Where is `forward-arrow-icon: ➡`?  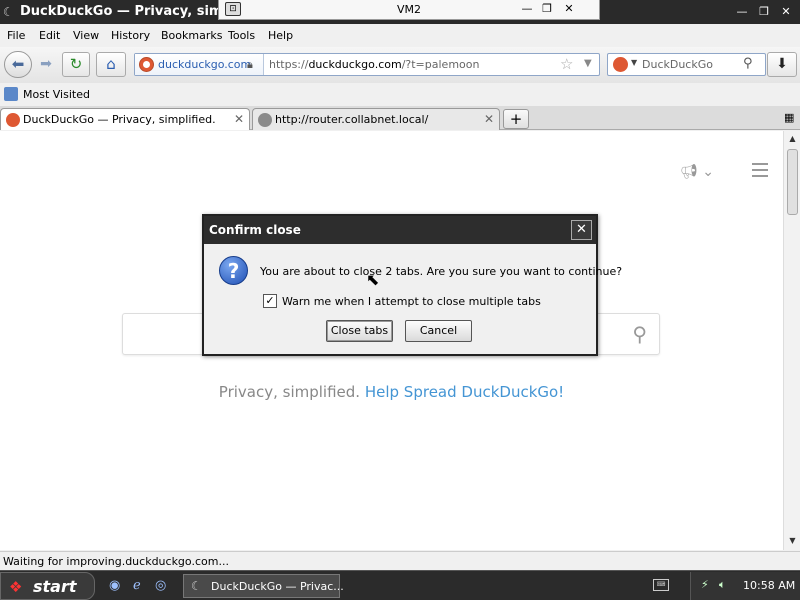 forward-arrow-icon: ➡ is located at coordinates (46, 64).